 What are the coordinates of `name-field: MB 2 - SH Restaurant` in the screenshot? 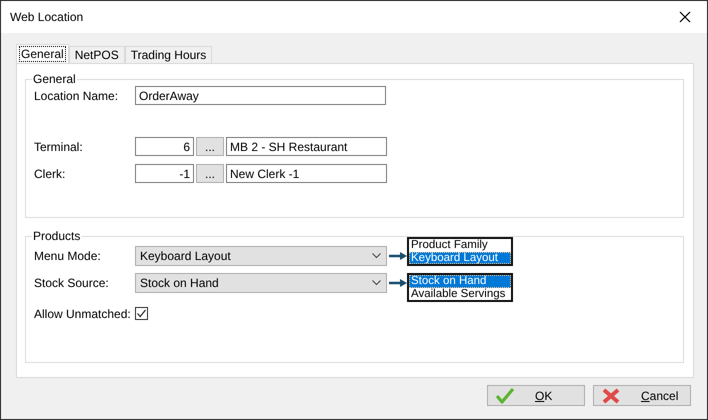 It's located at (306, 146).